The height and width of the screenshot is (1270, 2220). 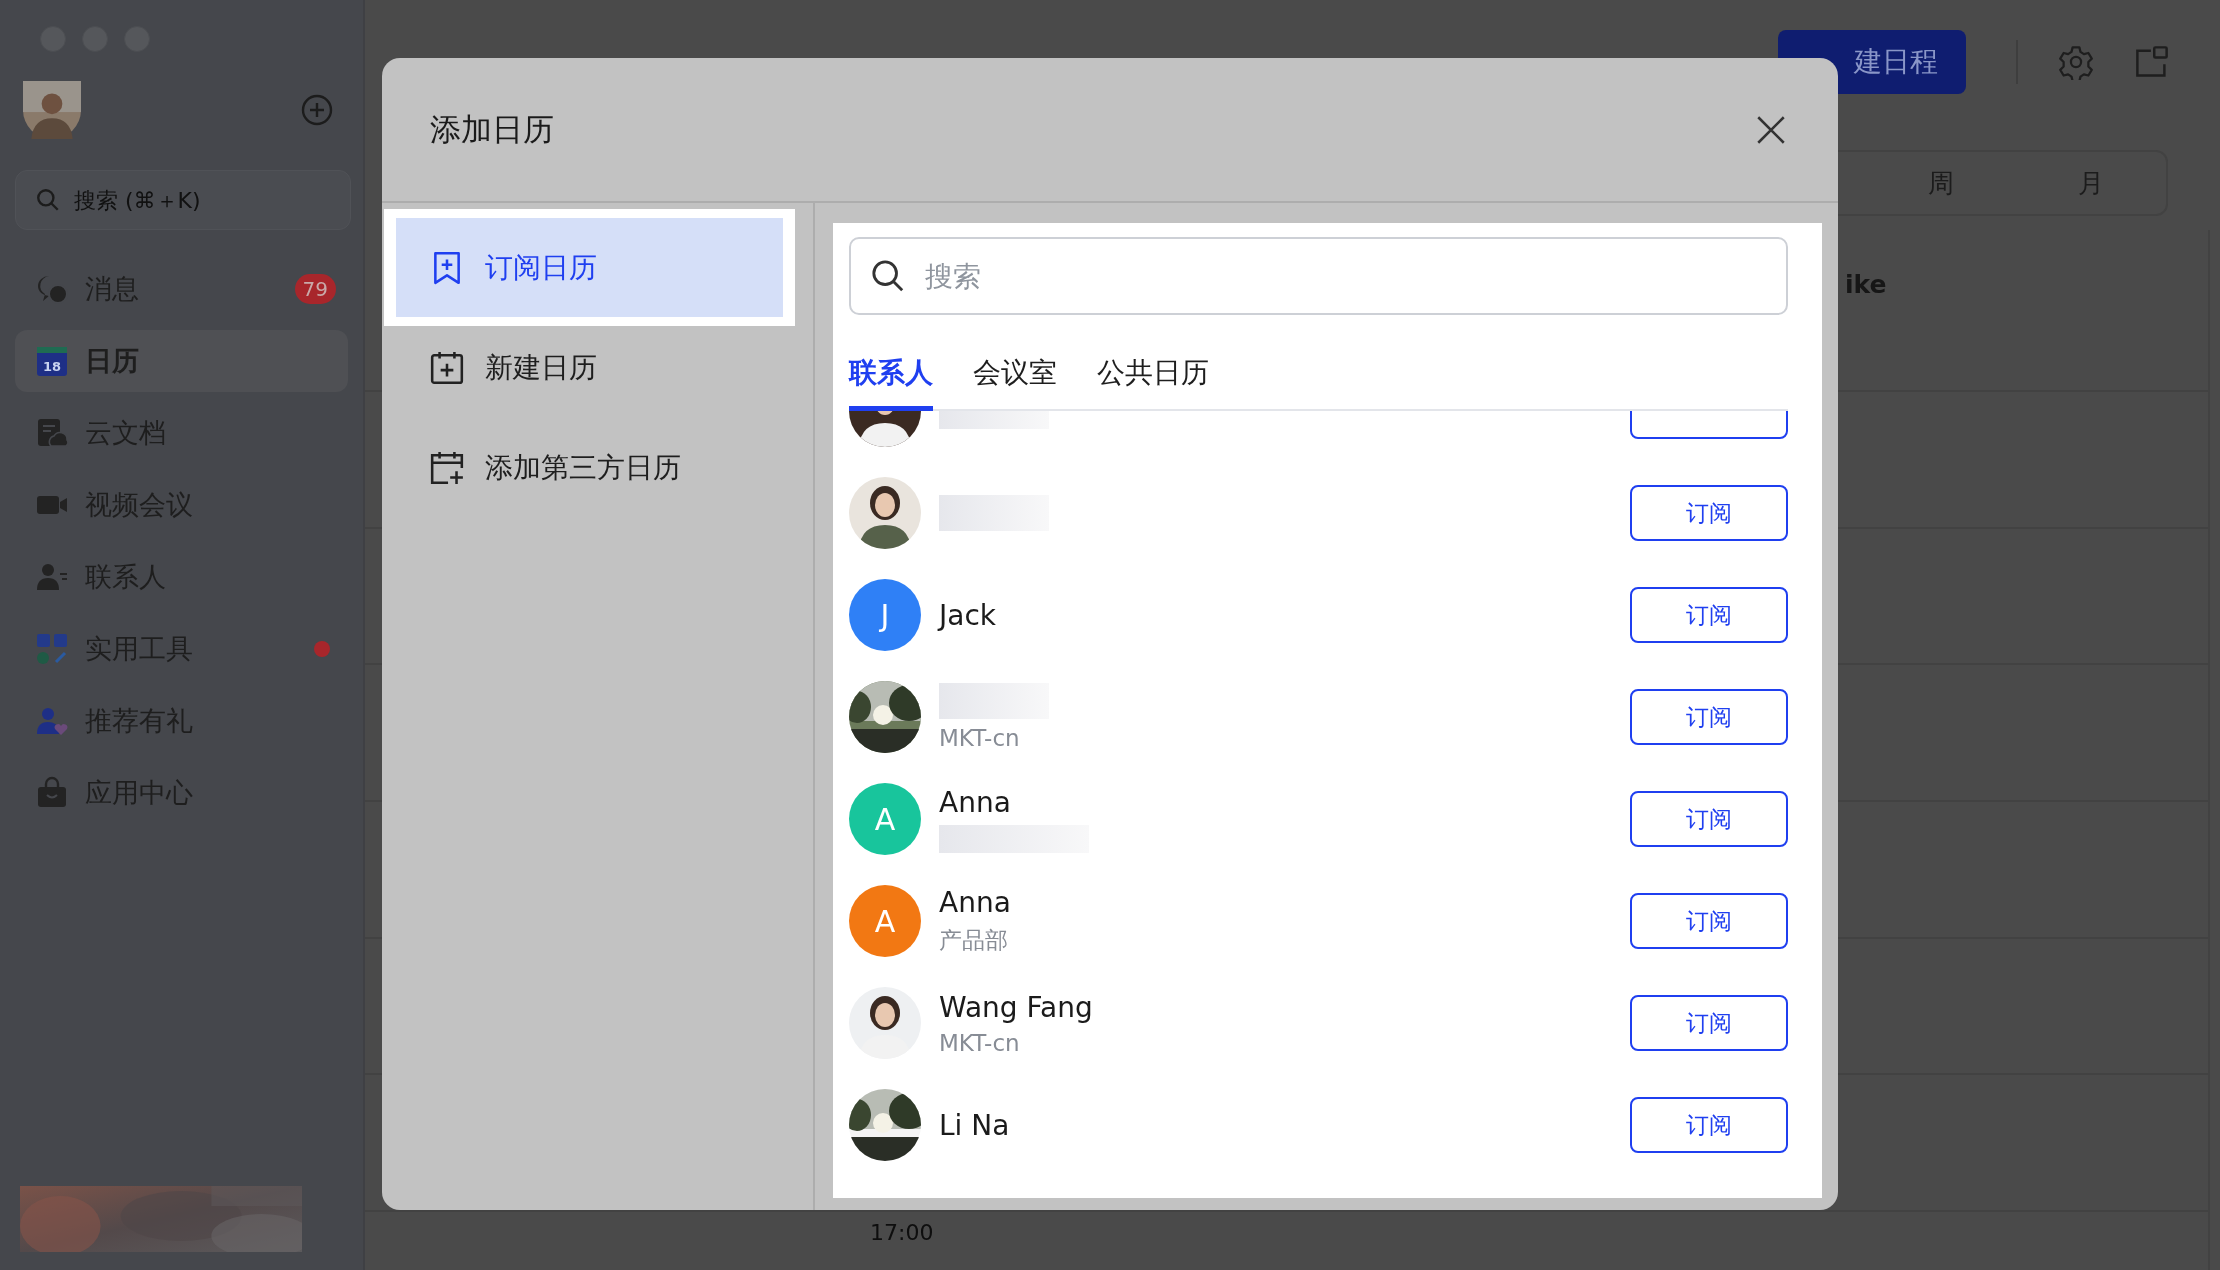 I want to click on contact-name: Jack, so click(x=968, y=615).